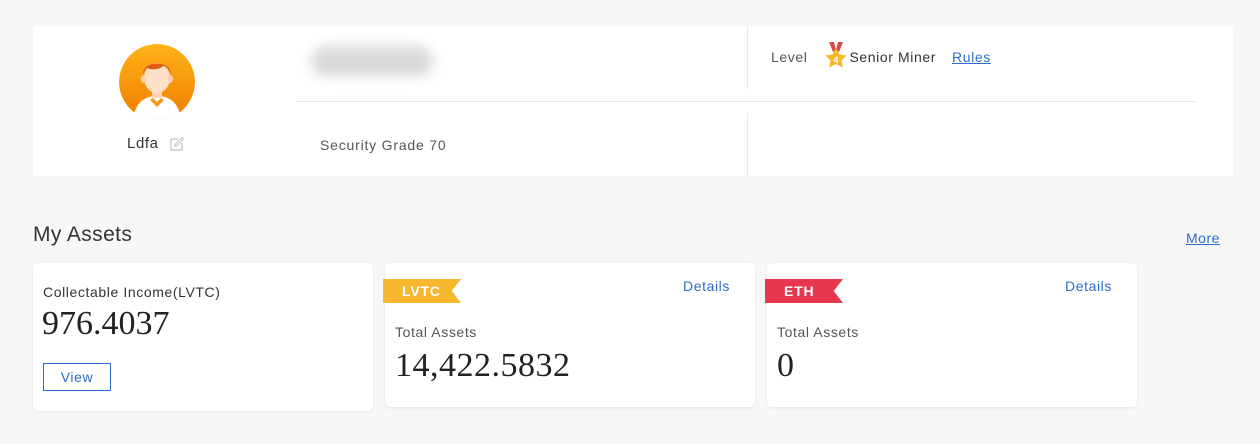  I want to click on my-assets-title: My Assets, so click(83, 234).